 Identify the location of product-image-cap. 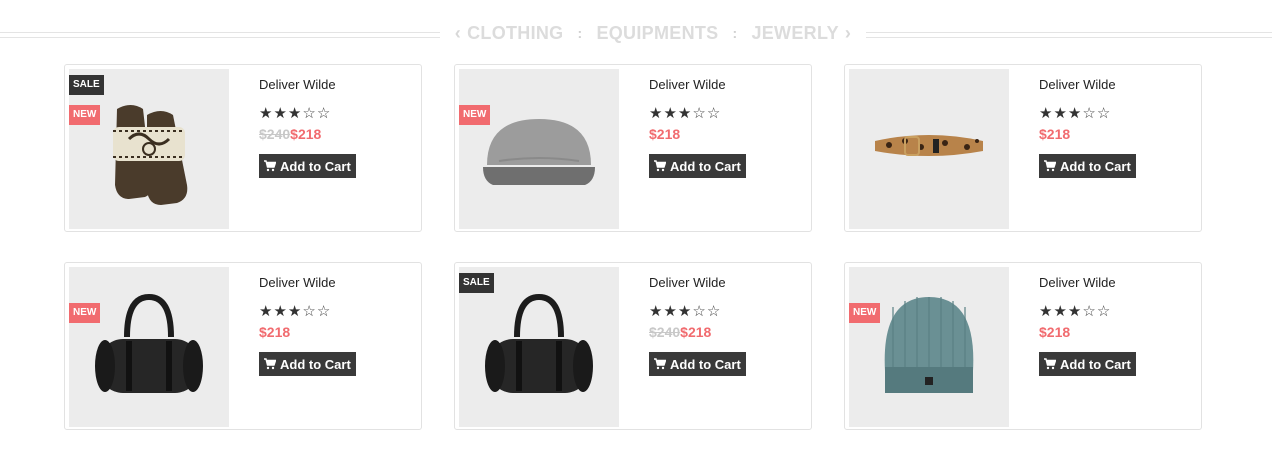
(539, 149).